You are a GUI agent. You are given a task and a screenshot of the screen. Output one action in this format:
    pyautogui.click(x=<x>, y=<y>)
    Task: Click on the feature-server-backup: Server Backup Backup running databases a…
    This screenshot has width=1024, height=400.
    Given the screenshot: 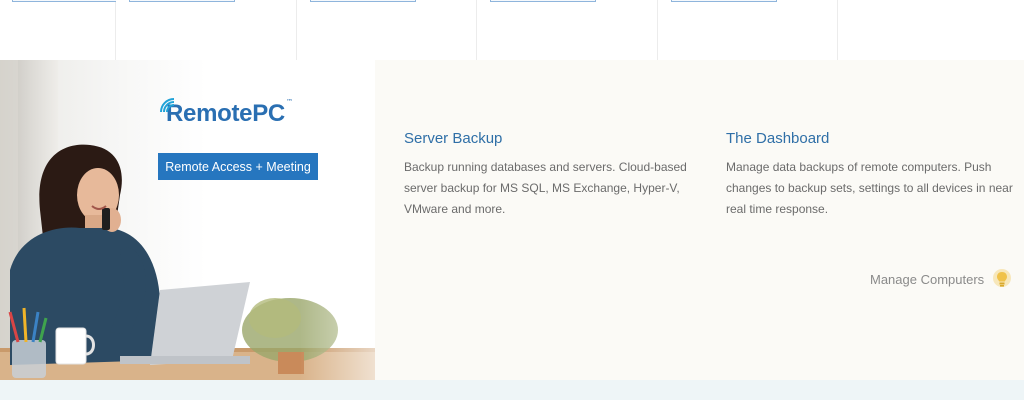 What is the action you would take?
    pyautogui.click(x=549, y=175)
    